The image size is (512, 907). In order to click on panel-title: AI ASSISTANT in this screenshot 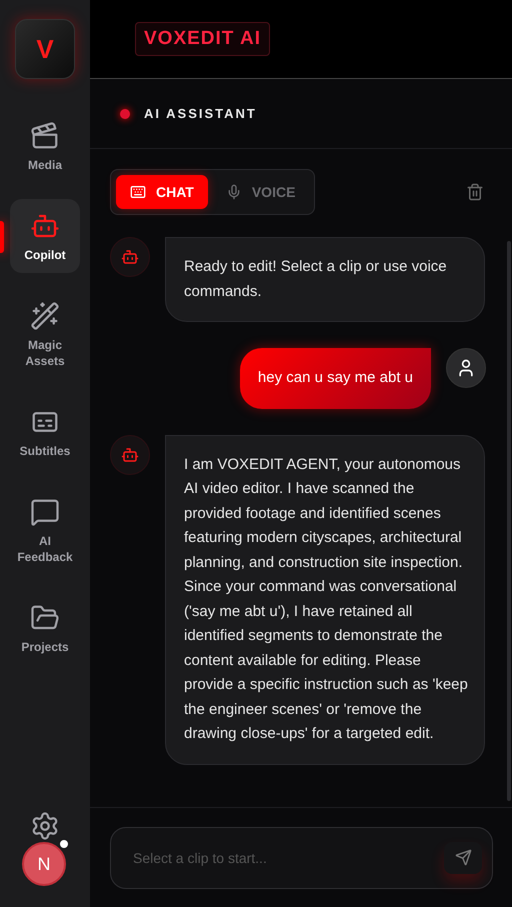, I will do `click(200, 113)`.